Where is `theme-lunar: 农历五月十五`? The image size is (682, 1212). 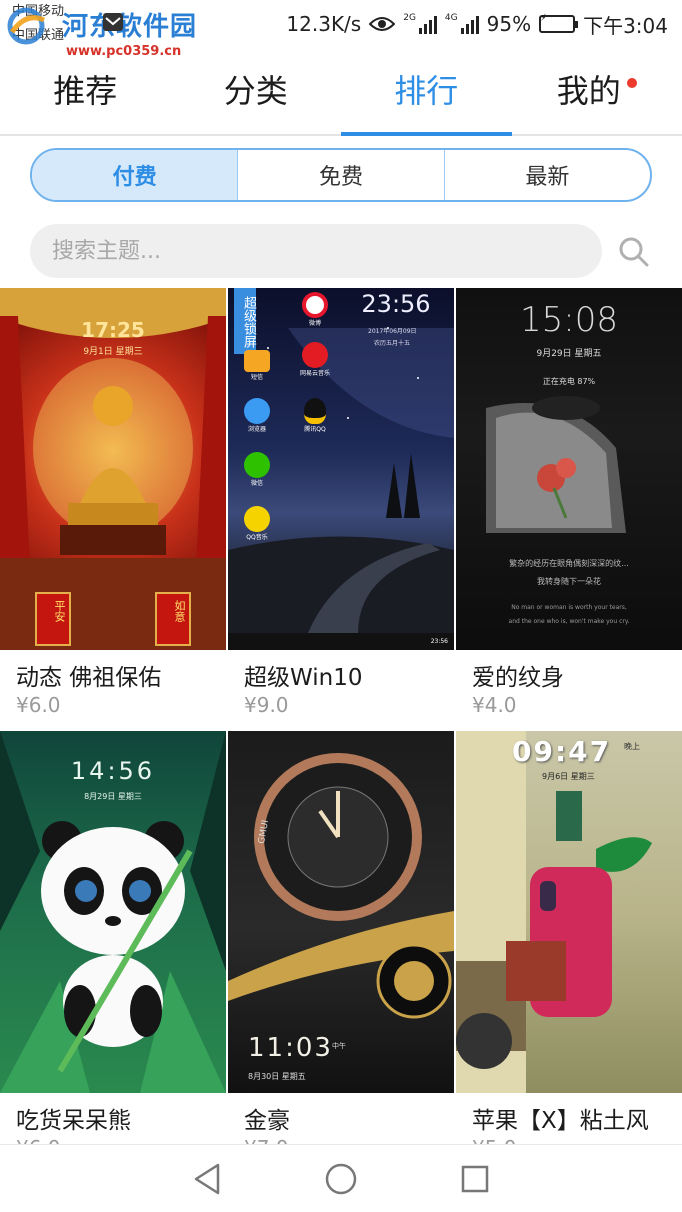
theme-lunar: 农历五月十五 is located at coordinates (392, 343).